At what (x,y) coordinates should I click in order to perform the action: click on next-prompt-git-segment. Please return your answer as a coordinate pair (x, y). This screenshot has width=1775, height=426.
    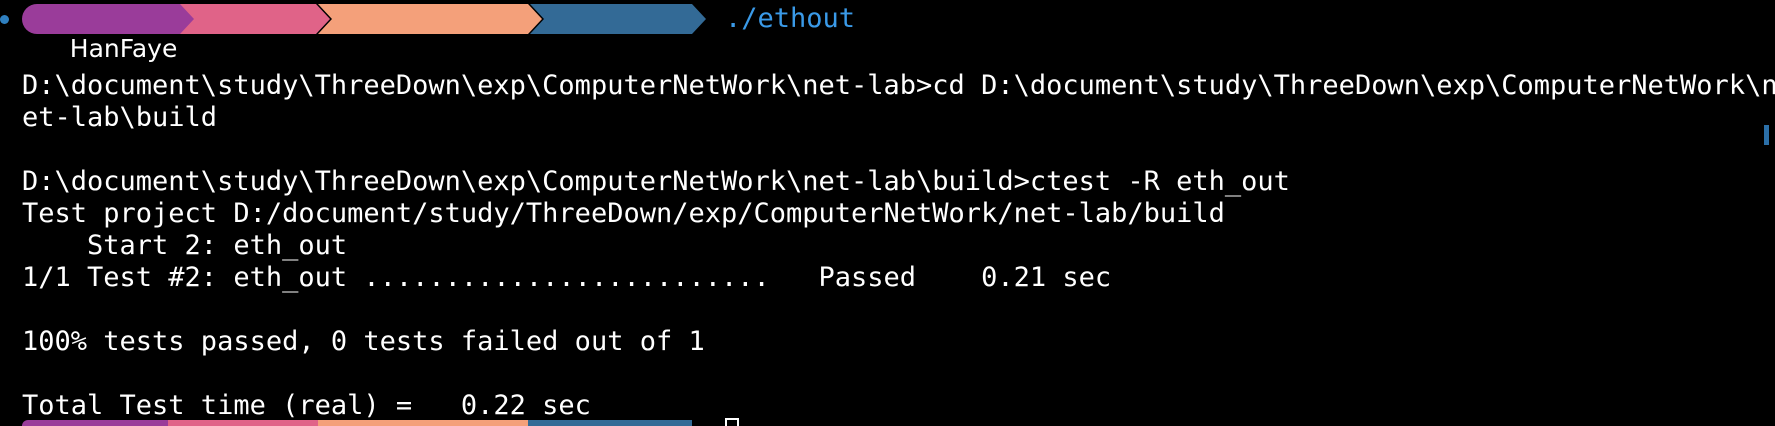
    Looking at the image, I should click on (424, 423).